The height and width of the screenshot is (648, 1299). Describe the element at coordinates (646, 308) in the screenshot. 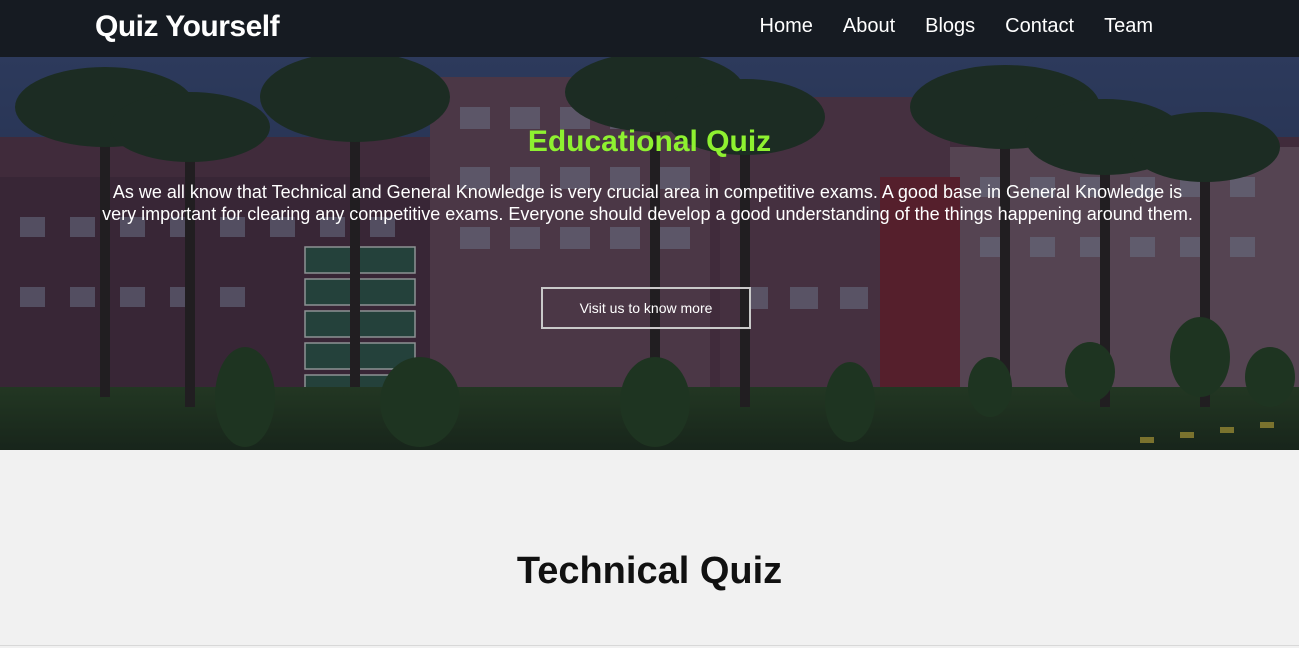

I see `visit-us-button: Visit us to know more` at that location.